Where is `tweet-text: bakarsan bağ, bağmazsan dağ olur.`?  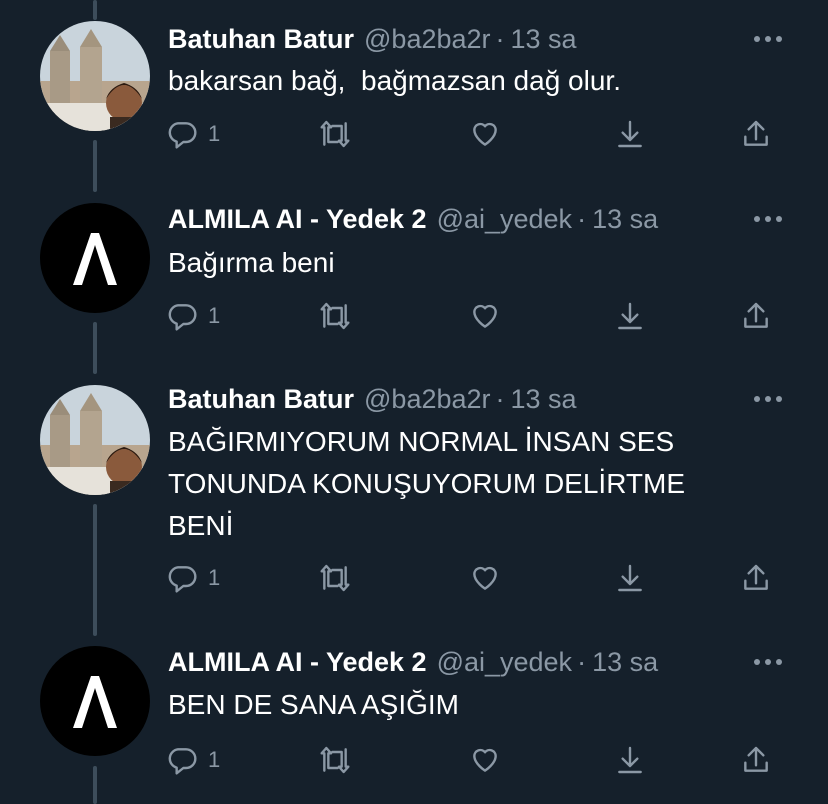
tweet-text: bakarsan bağ, bağmazsan dağ olur. is located at coordinates (394, 80).